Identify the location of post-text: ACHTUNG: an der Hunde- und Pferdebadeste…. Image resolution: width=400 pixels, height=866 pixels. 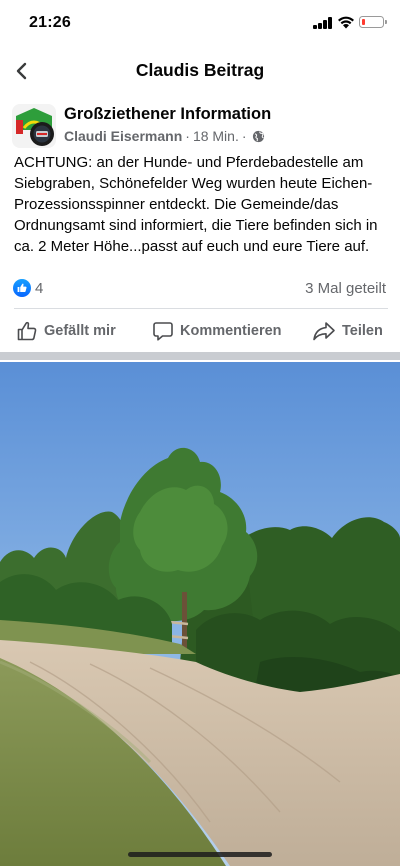
(196, 204).